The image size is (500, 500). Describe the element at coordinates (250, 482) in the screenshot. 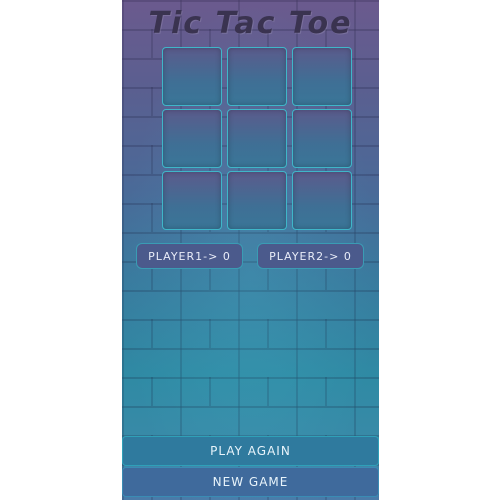

I see `new-game-button: NEW GAME` at that location.